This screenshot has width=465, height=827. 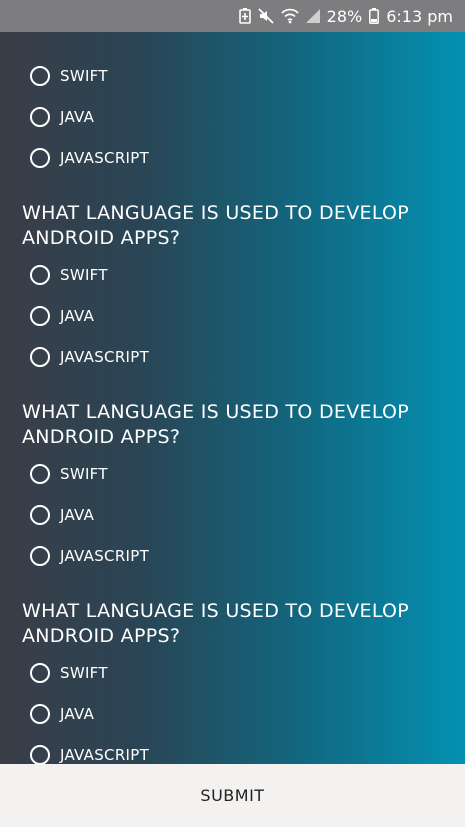 I want to click on battery-percent: 28%, so click(x=344, y=16).